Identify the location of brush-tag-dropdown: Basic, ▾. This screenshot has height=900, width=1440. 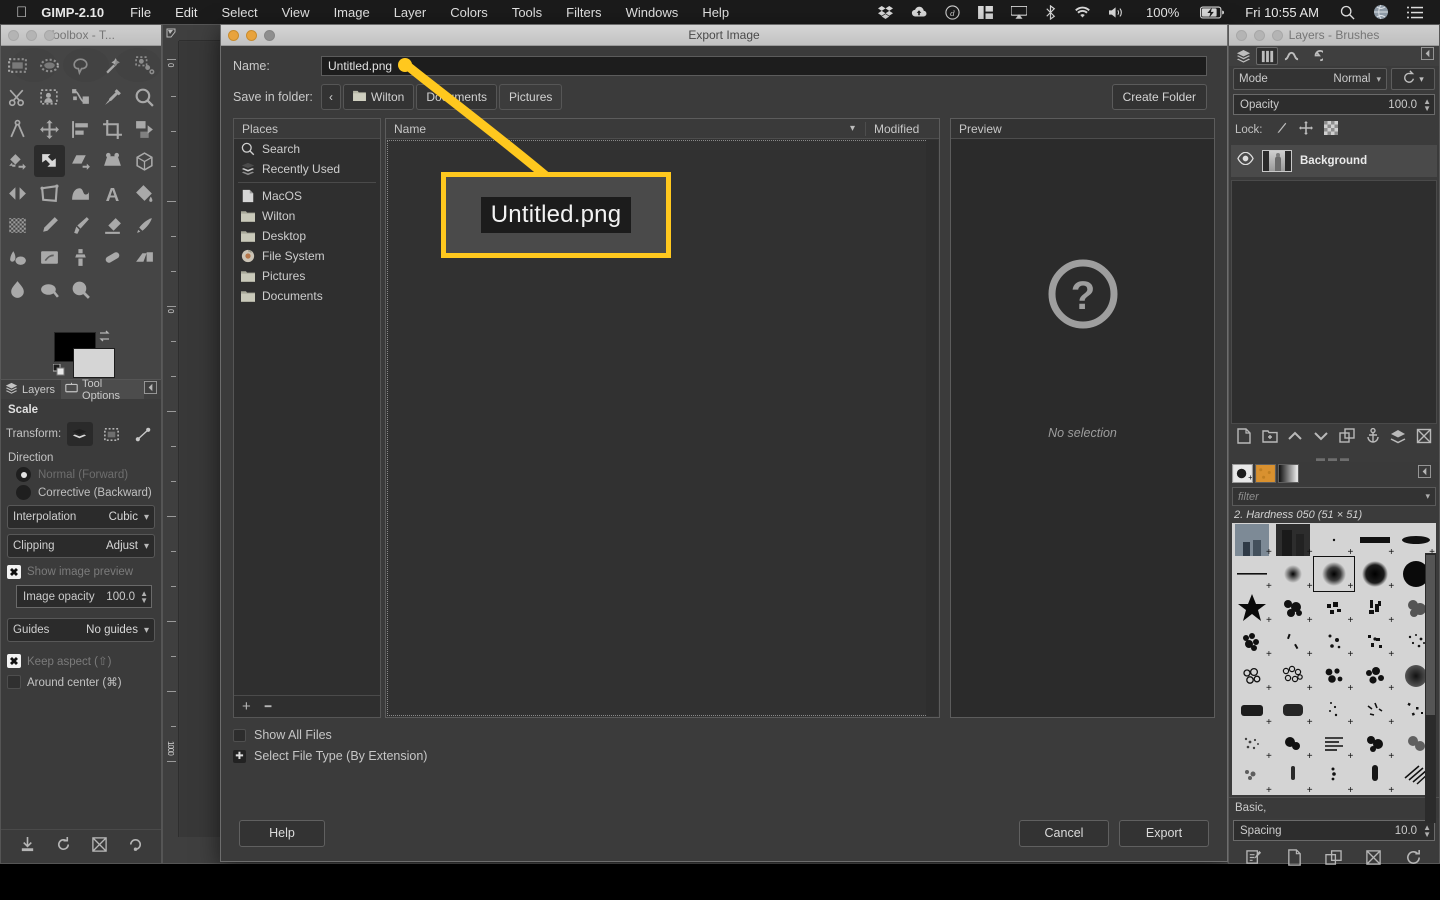
(1334, 807).